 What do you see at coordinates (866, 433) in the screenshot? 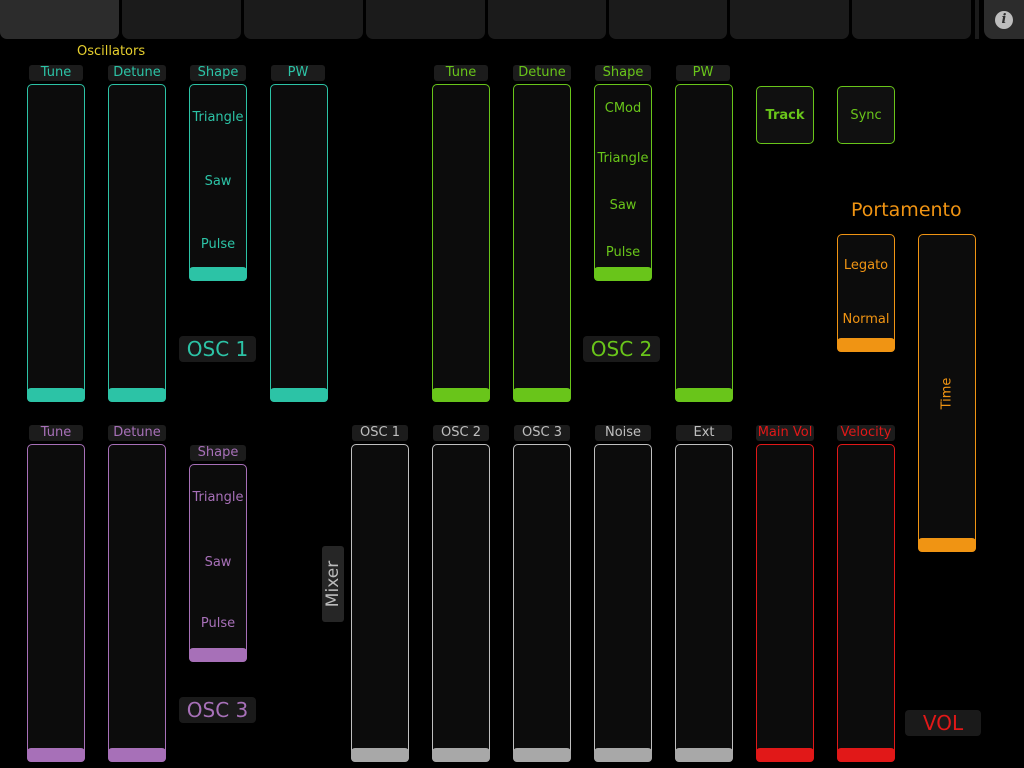
I see `velocity-label: Velocity` at bounding box center [866, 433].